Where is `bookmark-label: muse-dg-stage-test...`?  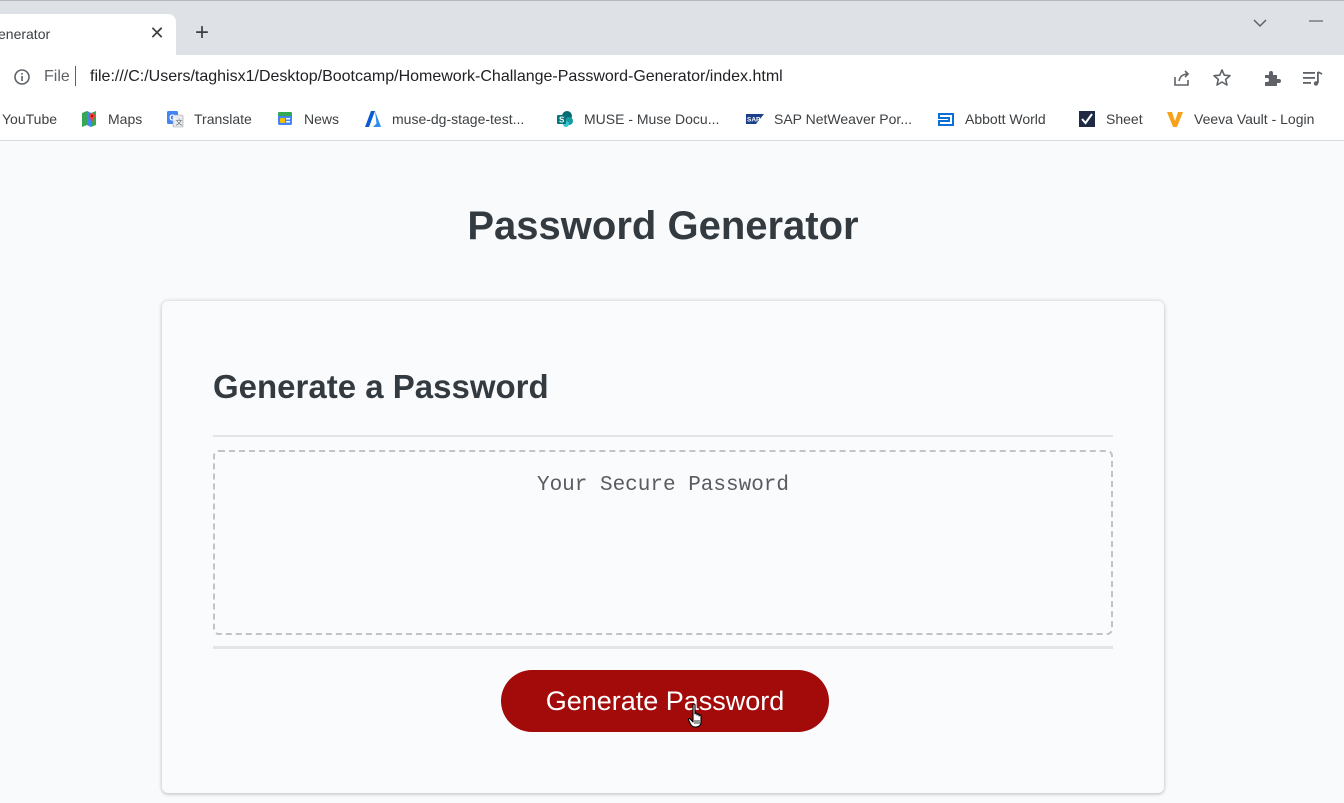 bookmark-label: muse-dg-stage-test... is located at coordinates (458, 119).